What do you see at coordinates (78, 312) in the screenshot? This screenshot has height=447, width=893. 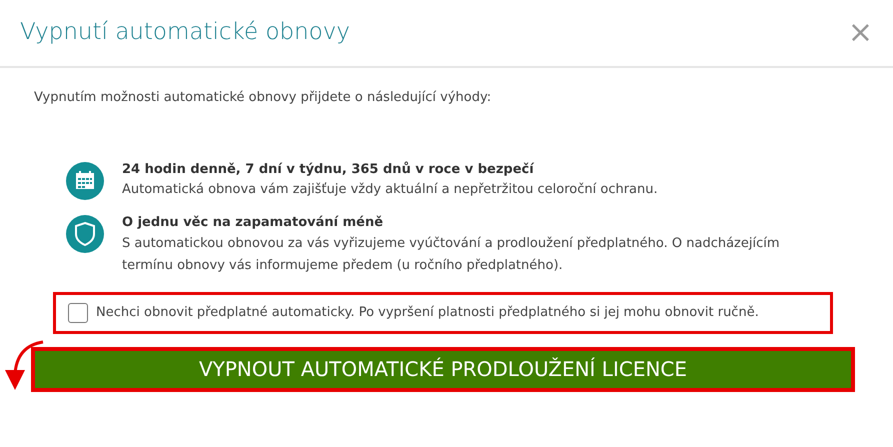 I see `checkbox` at bounding box center [78, 312].